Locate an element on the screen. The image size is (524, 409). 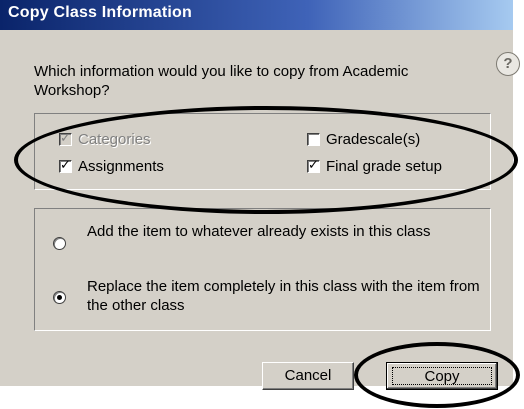
dialog-title: Copy Class Information is located at coordinates (100, 12).